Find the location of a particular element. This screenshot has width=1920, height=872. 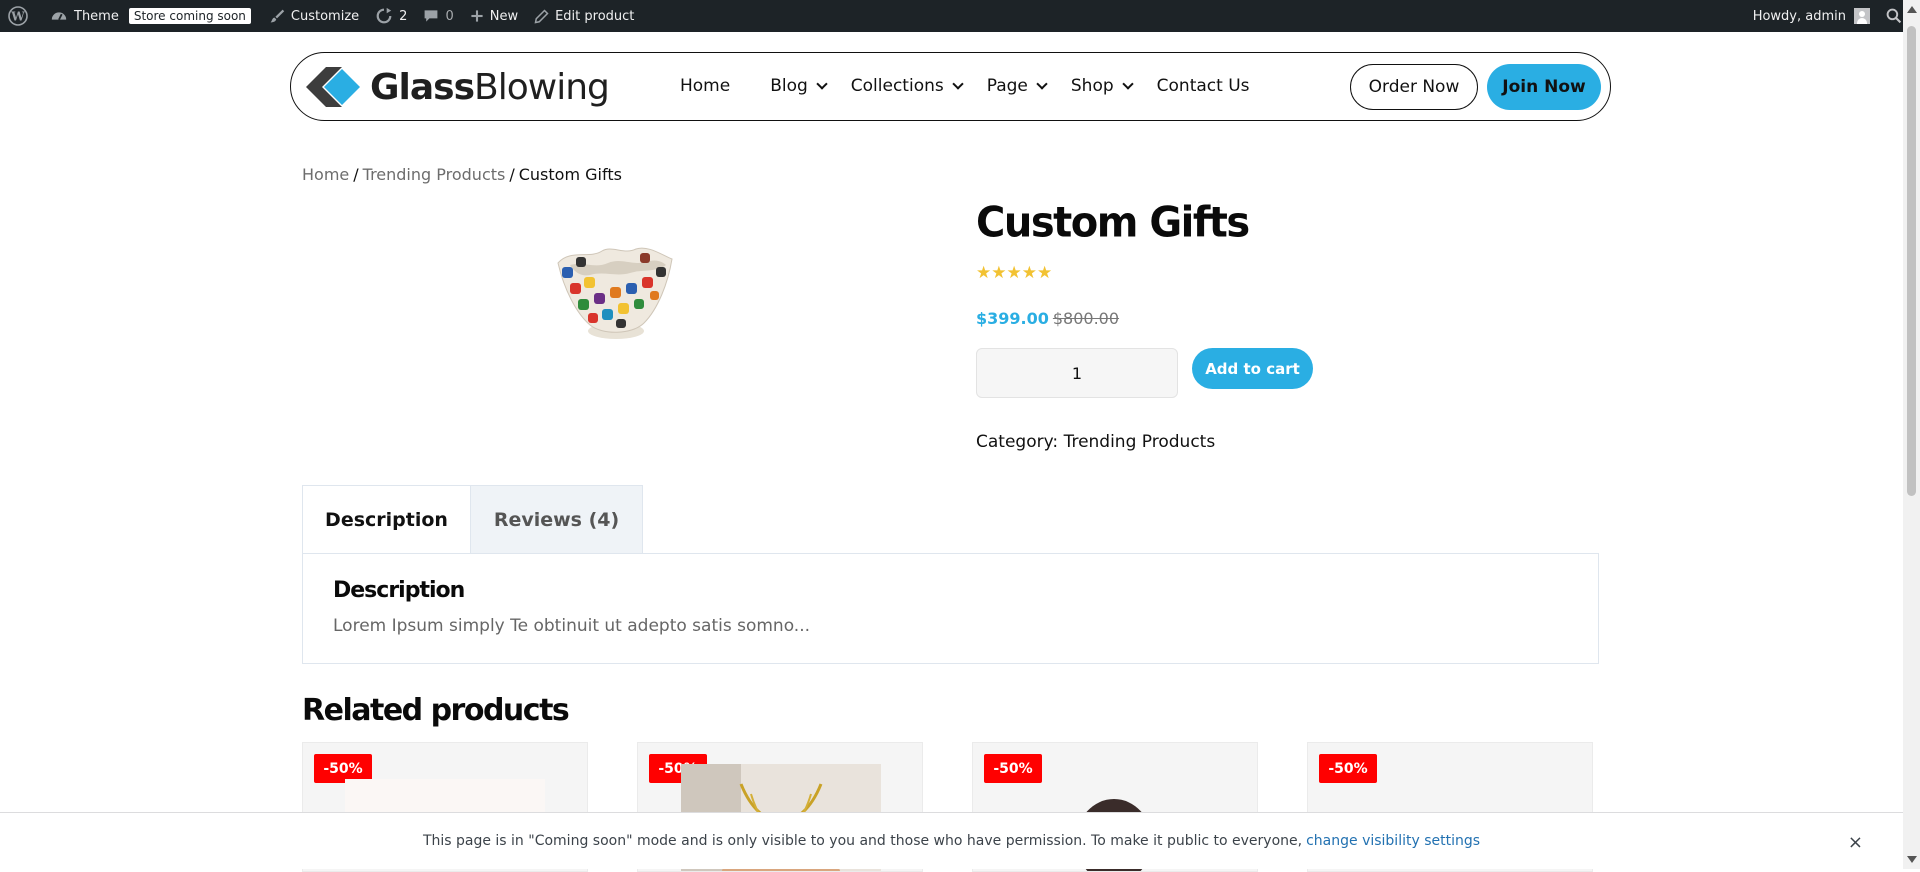

star-rating: ★ ★ ★ ★ ★ is located at coordinates (1014, 273).